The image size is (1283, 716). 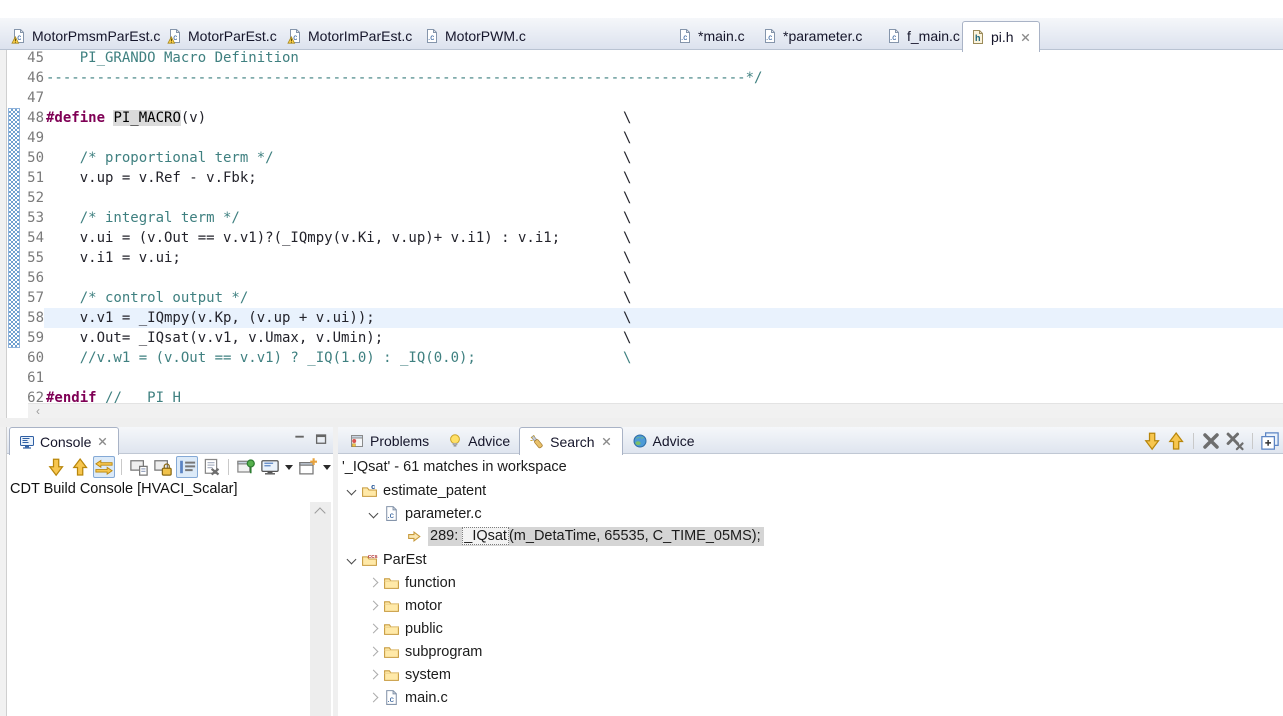 What do you see at coordinates (321, 439) in the screenshot?
I see `maximize-icon` at bounding box center [321, 439].